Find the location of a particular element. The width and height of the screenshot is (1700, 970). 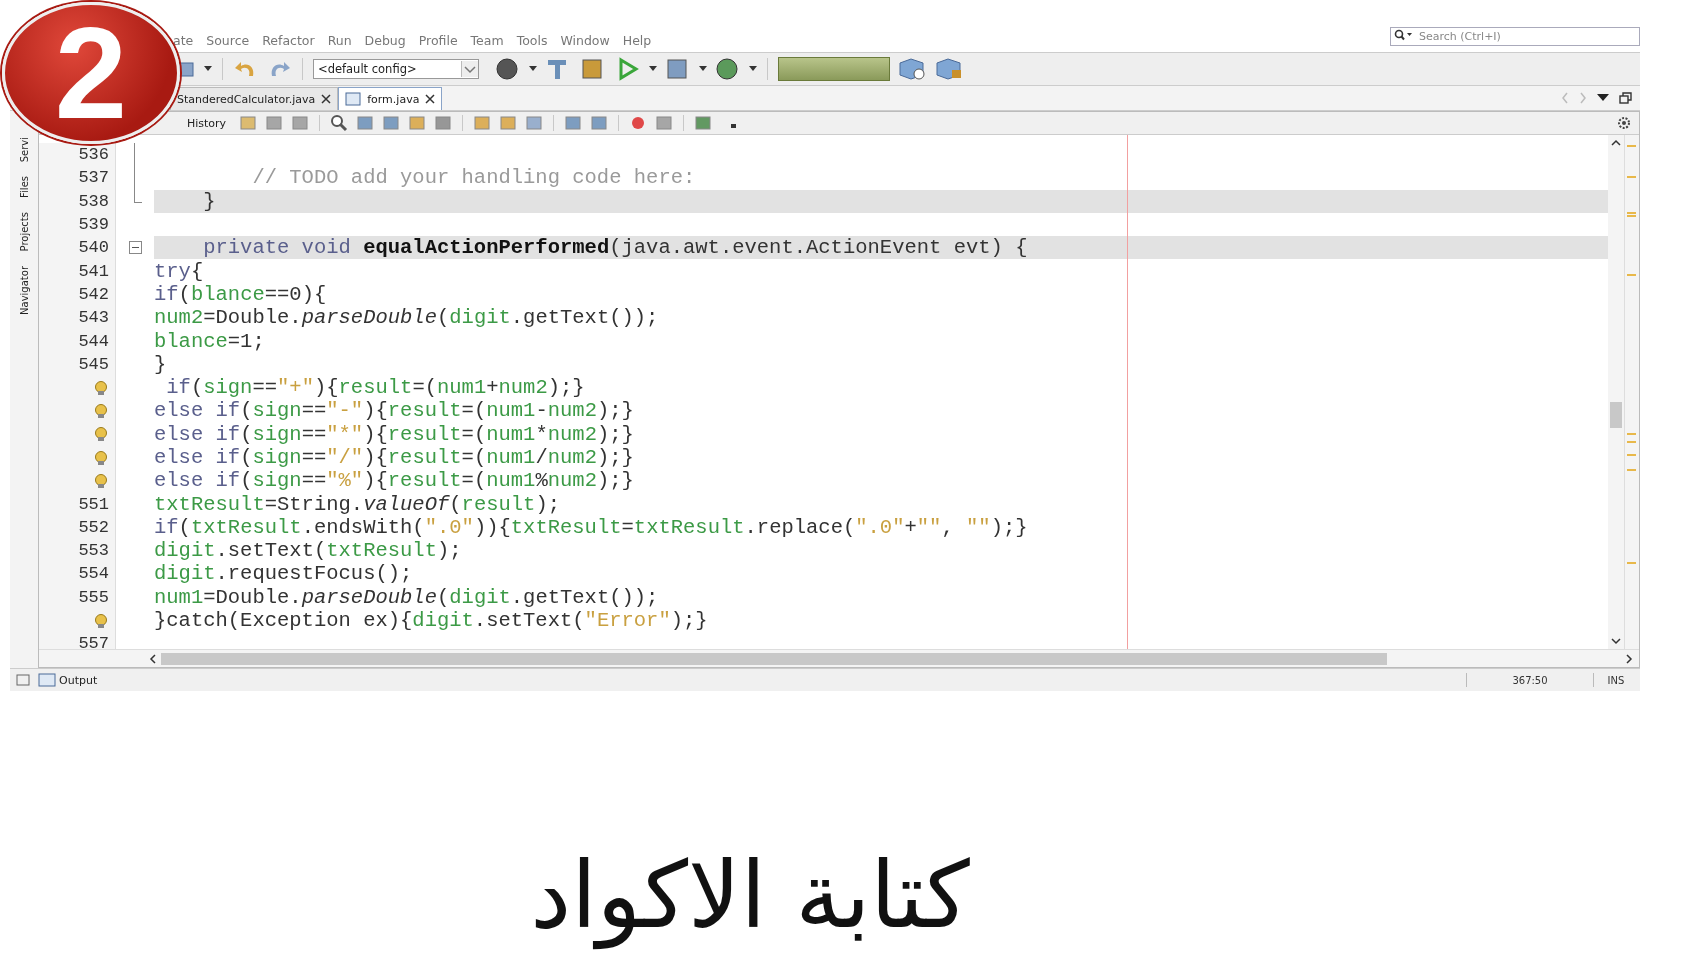

cursor-position: 367:50 is located at coordinates (1530, 680).